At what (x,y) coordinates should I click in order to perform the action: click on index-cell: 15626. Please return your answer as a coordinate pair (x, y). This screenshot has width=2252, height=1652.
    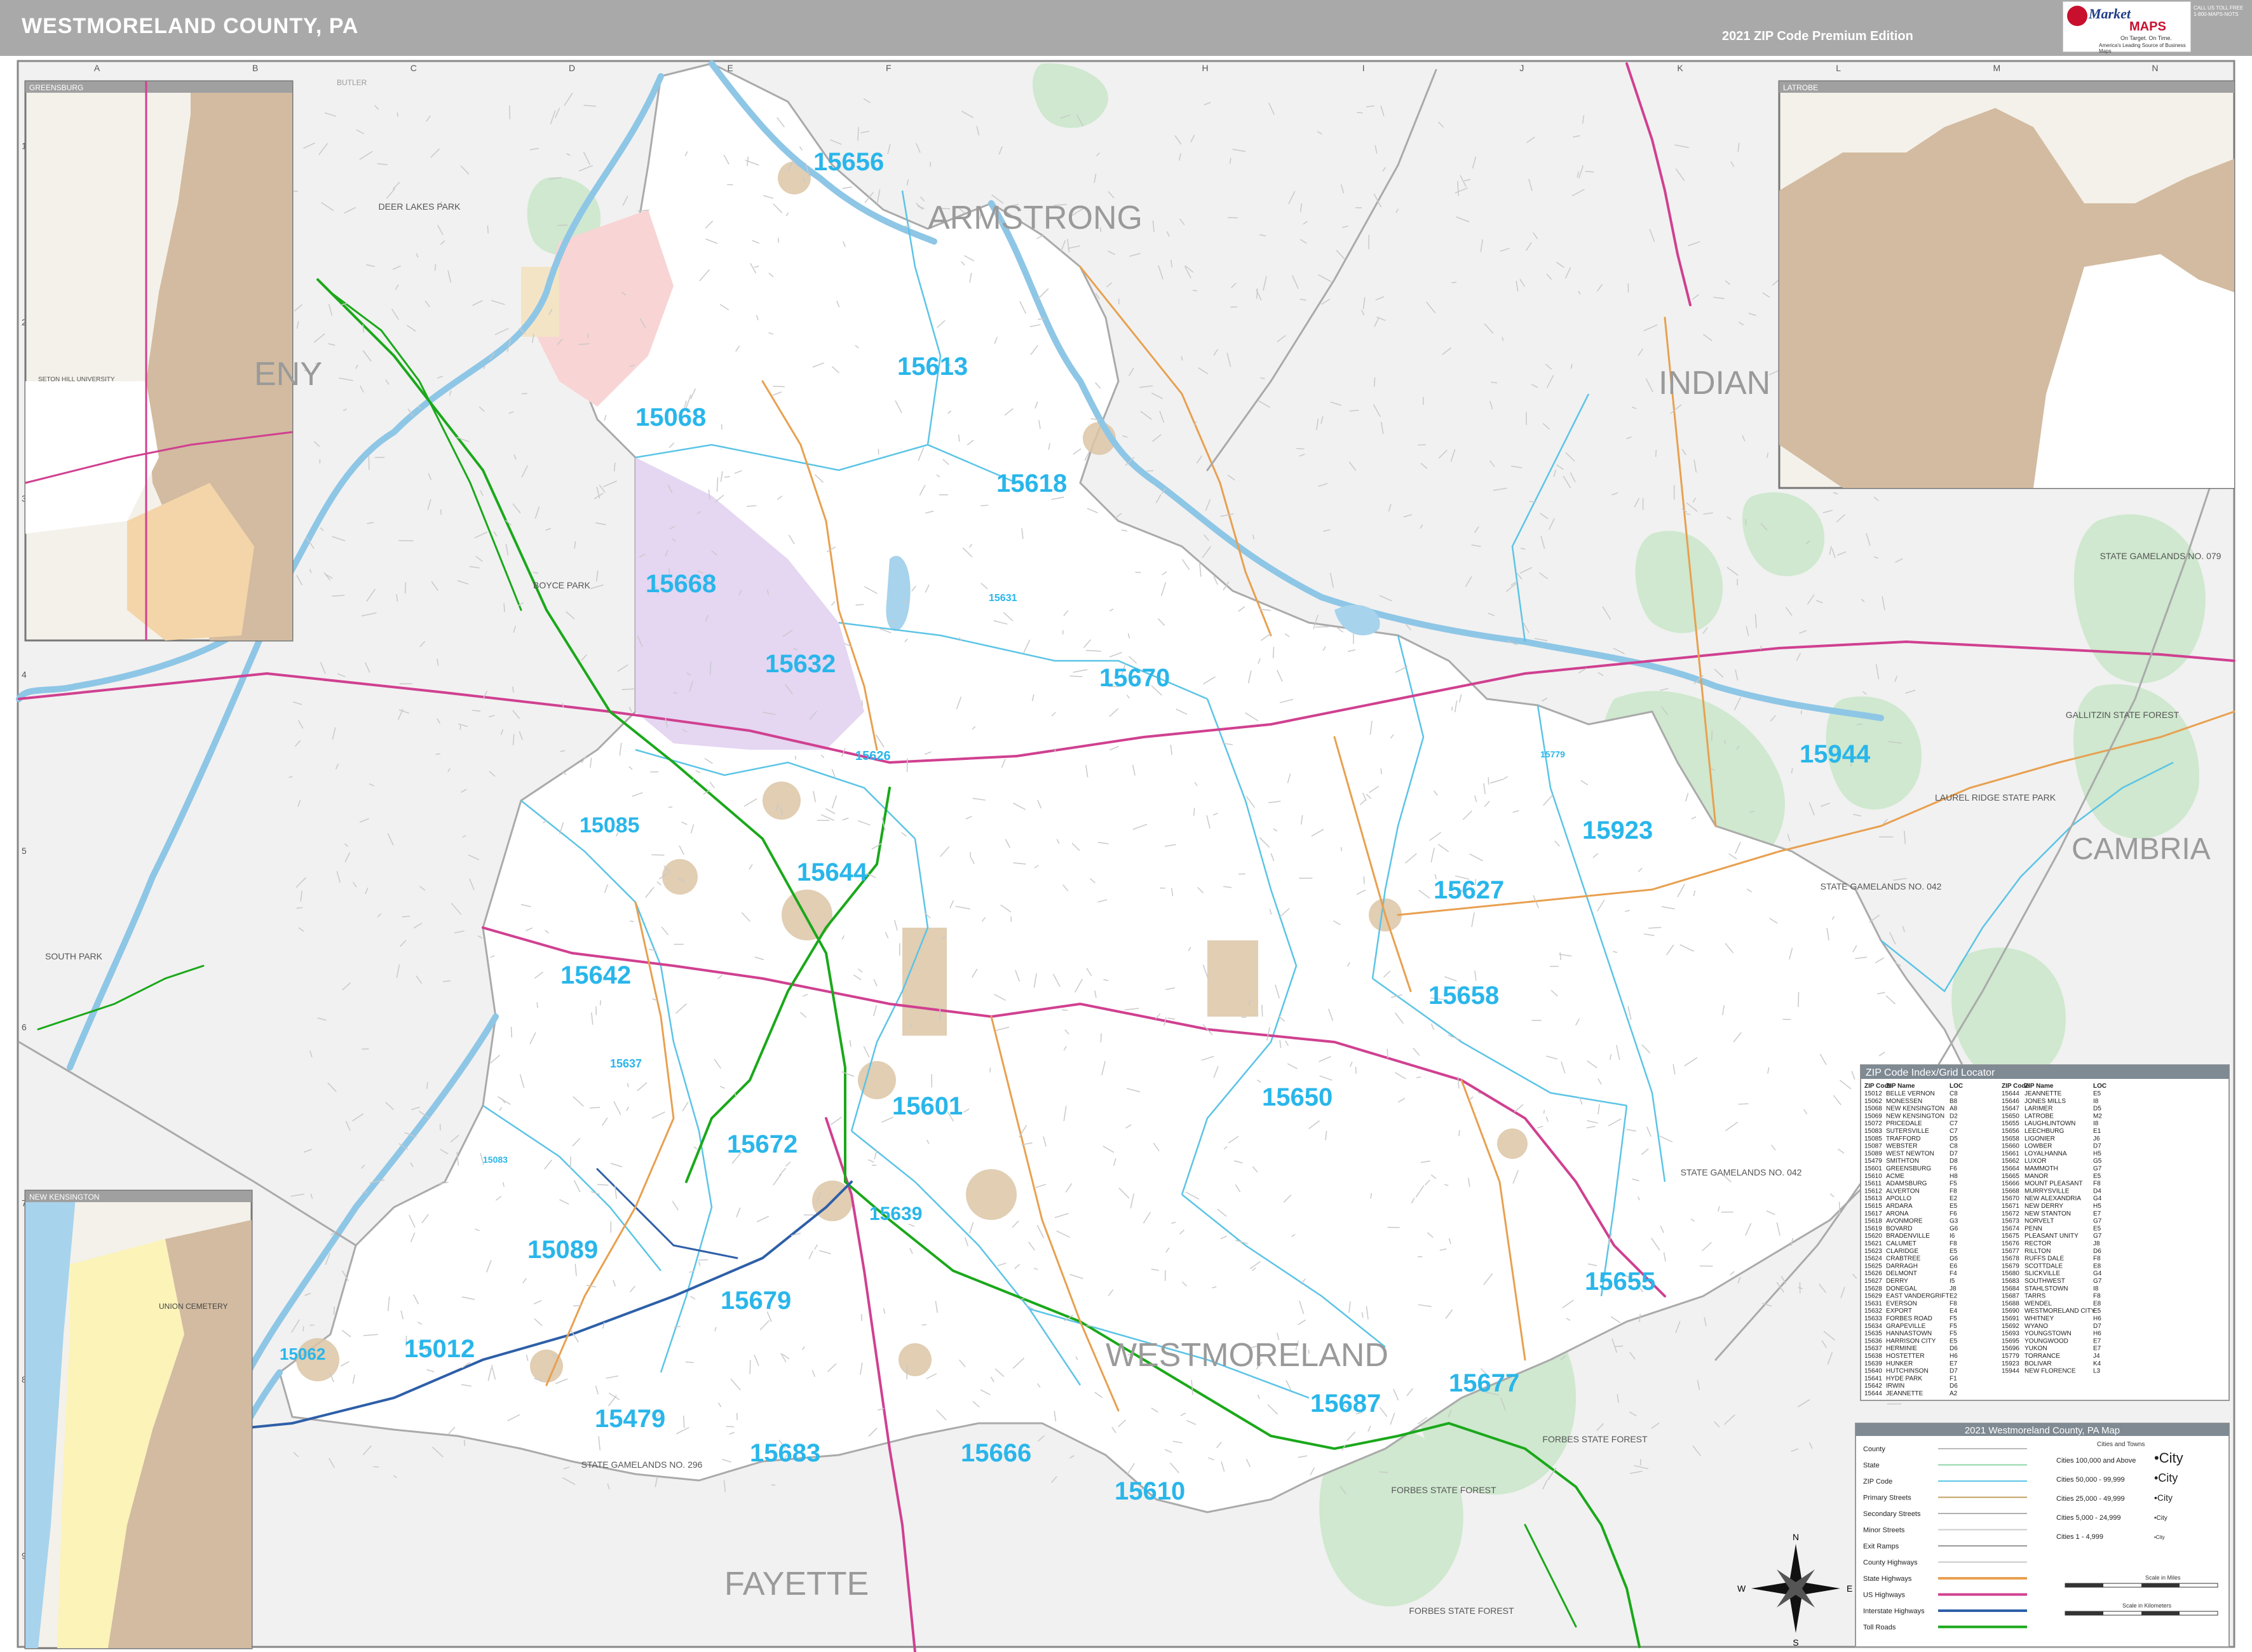
    Looking at the image, I should click on (1873, 1274).